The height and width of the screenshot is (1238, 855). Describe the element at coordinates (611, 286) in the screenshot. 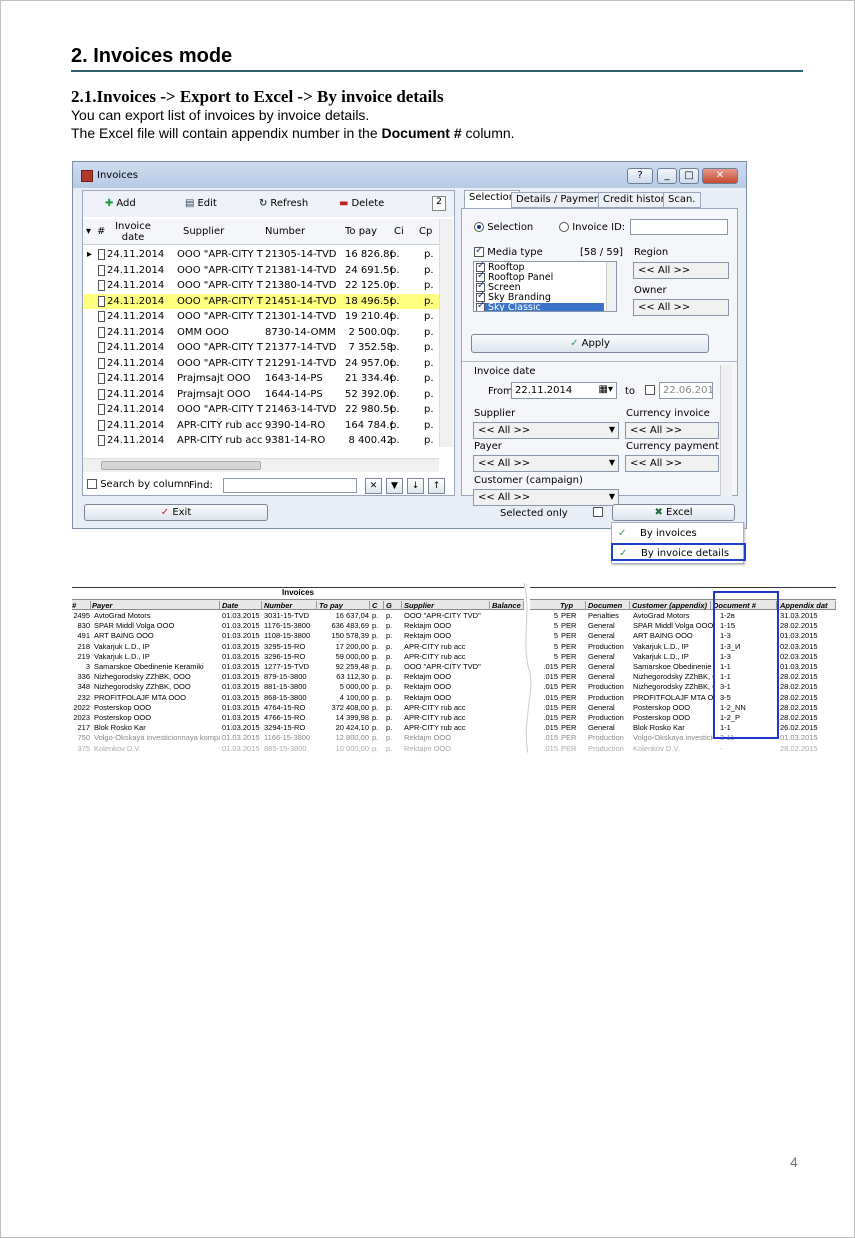

I see `media-list-scrollbar` at that location.